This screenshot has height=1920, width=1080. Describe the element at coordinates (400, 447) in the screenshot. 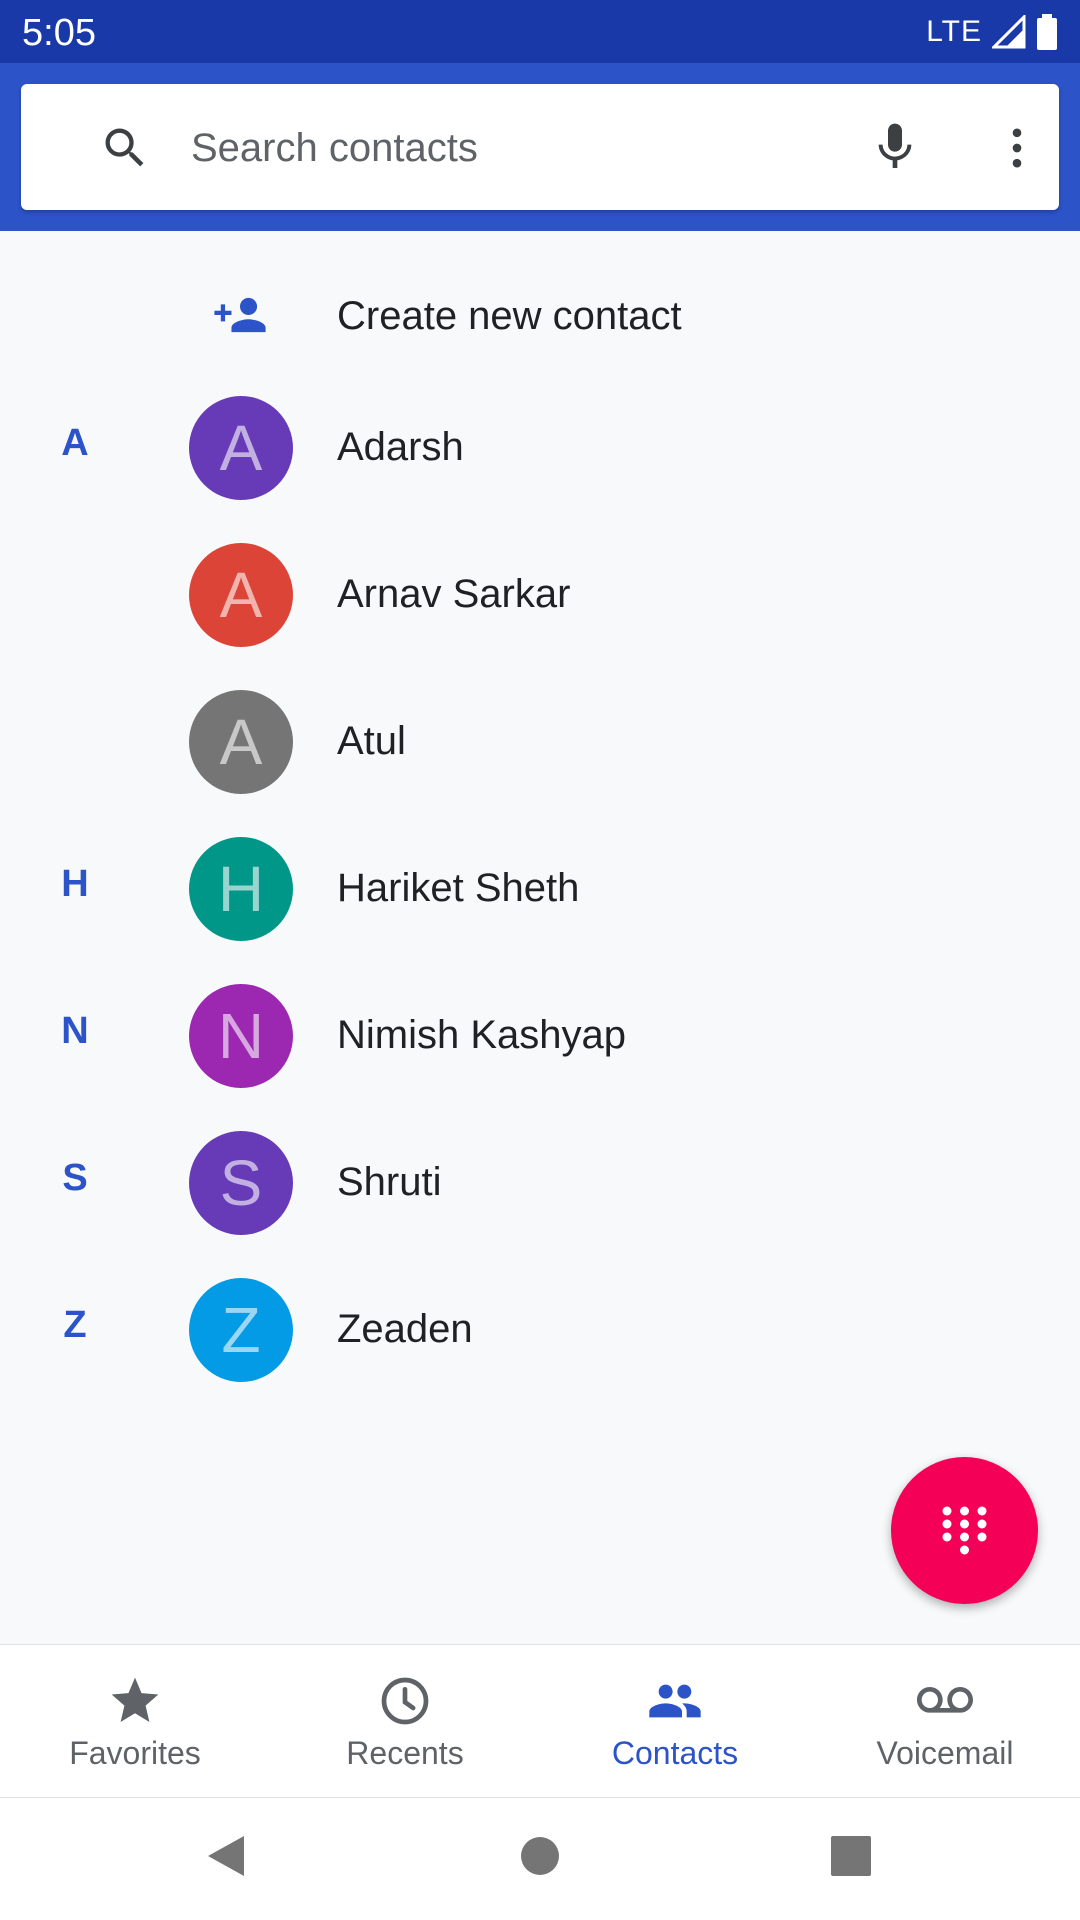

I see `contact-name: Adarsh` at that location.